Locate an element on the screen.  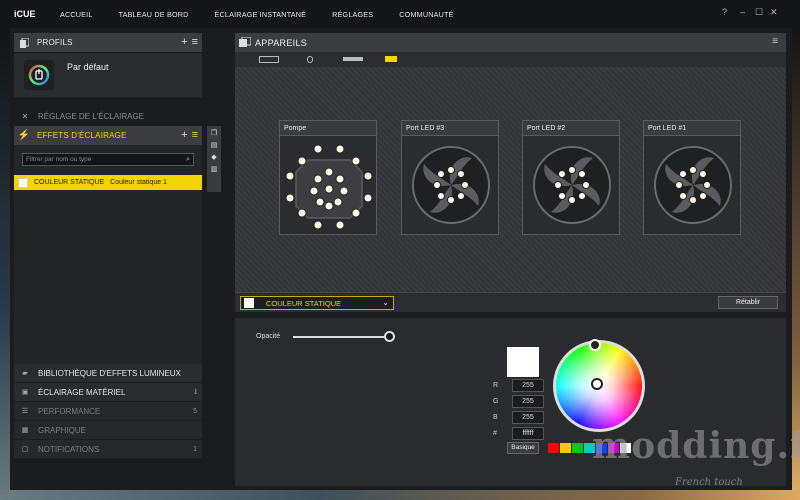
device-card-pump: Pompe is located at coordinates (328, 177).